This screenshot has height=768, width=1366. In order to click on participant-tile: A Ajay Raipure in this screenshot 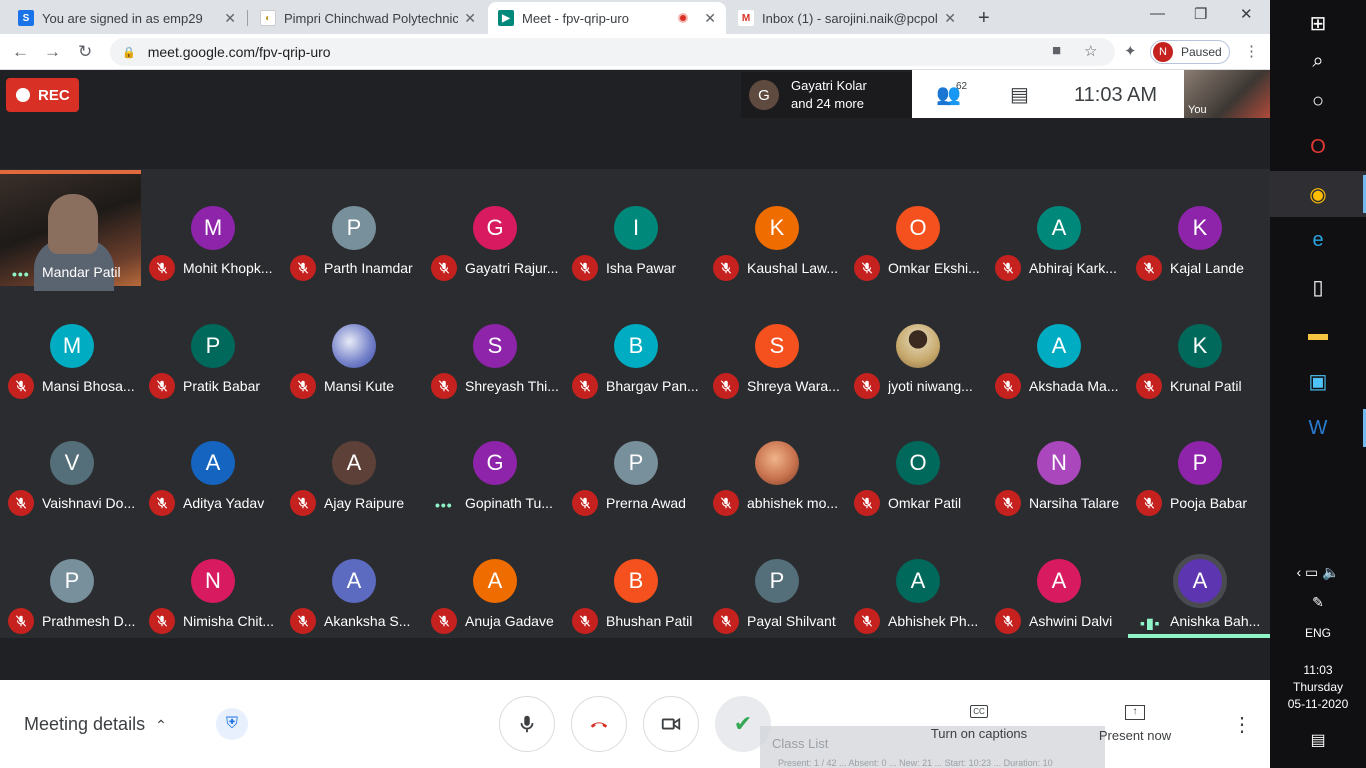, I will do `click(352, 463)`.